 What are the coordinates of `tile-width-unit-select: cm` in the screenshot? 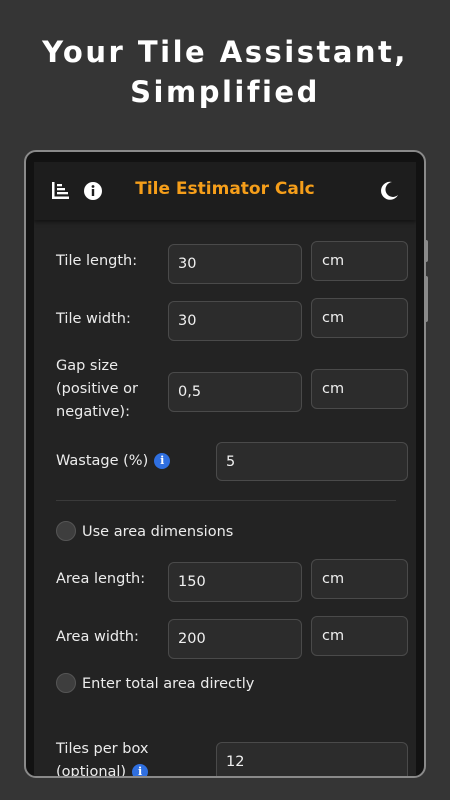 It's located at (359, 318).